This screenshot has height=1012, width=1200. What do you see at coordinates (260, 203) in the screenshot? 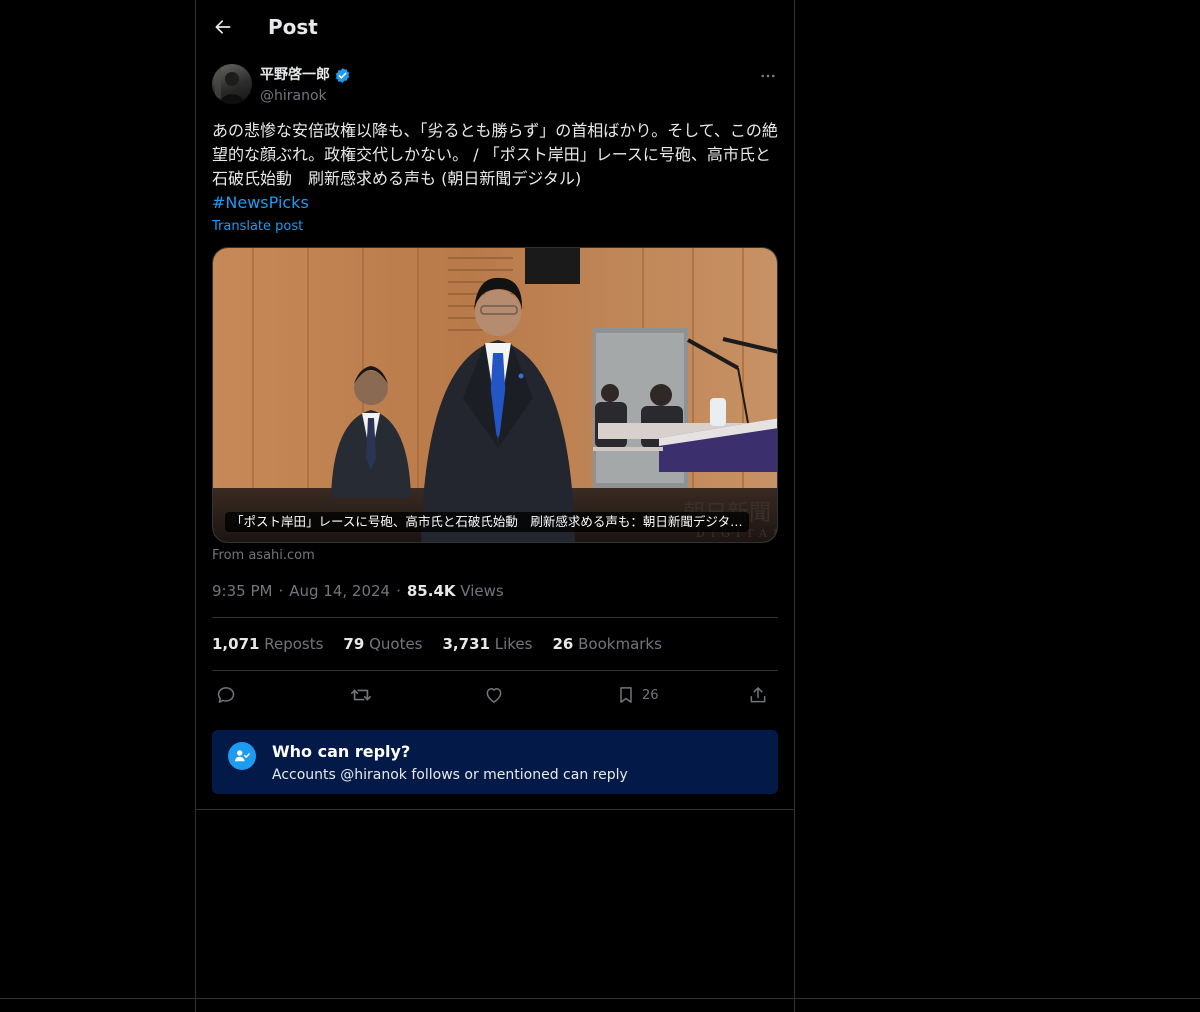
I see `hashtag-link: #NewsPicks` at bounding box center [260, 203].